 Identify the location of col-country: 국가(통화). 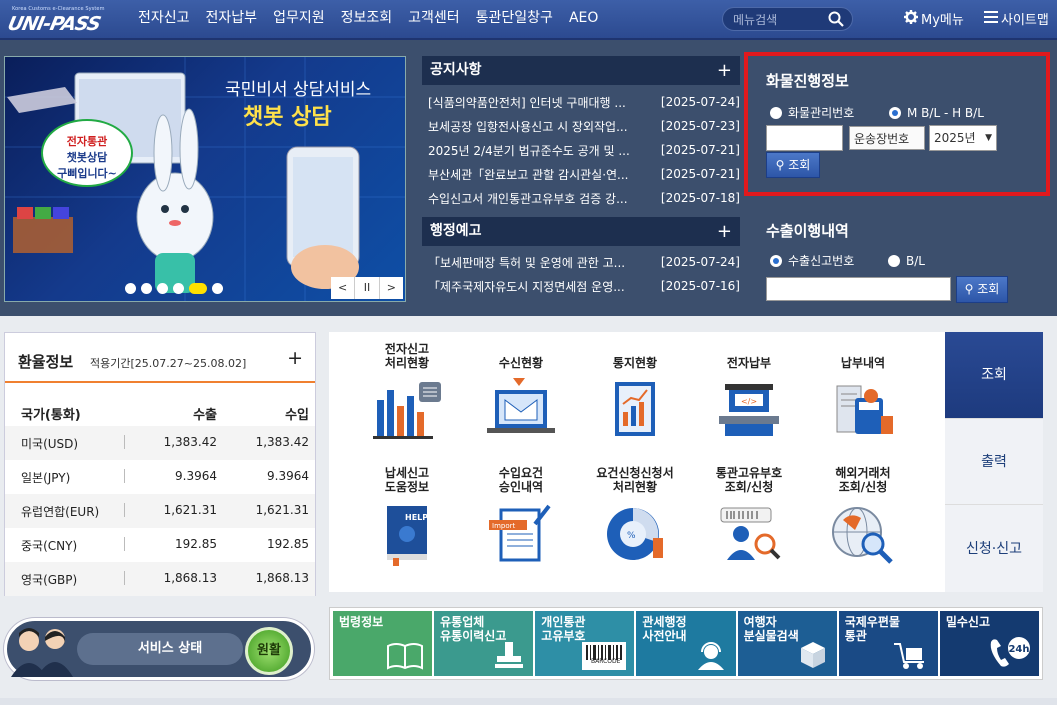
(51, 415).